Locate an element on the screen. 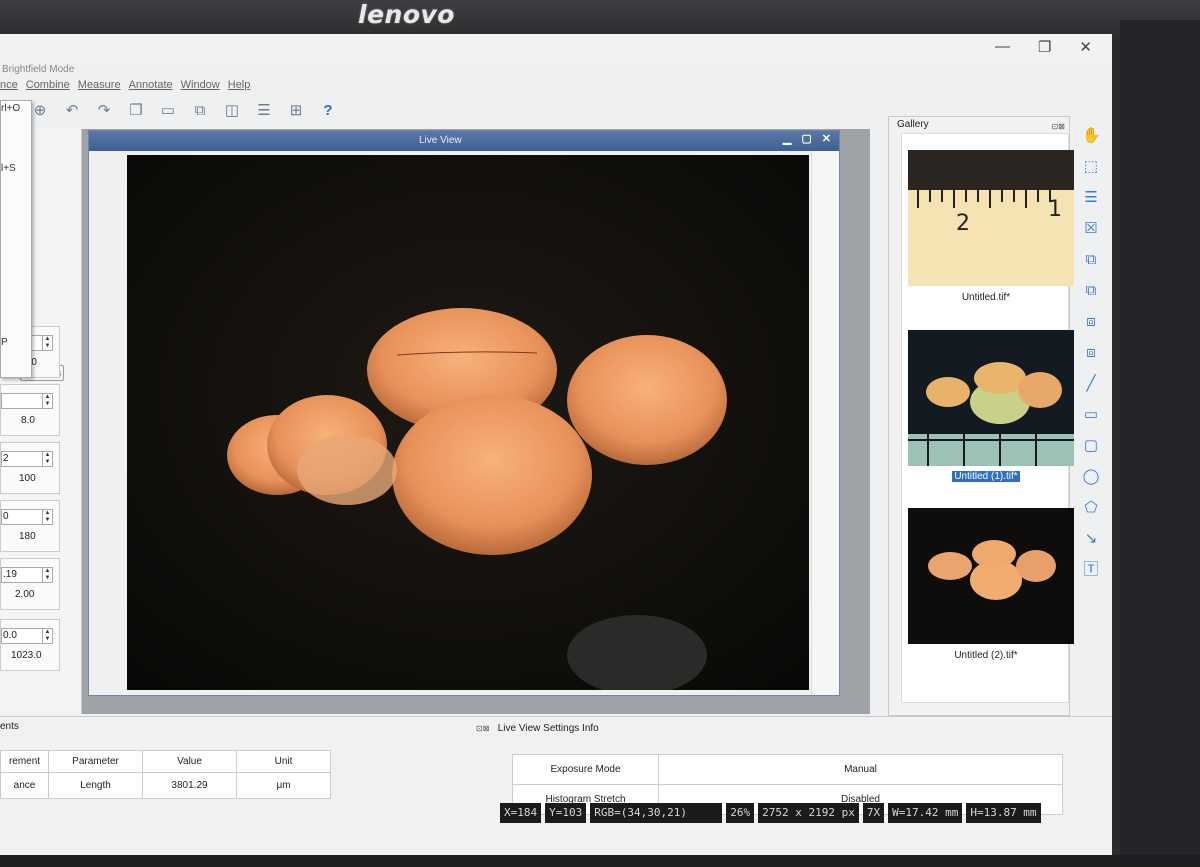 This screenshot has width=1200, height=867. ruler-thumbnail-image: 2 1 is located at coordinates (991, 218).